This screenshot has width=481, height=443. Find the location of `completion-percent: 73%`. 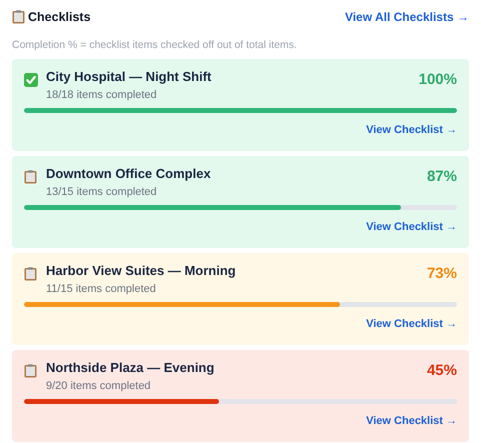

completion-percent: 73% is located at coordinates (441, 273).